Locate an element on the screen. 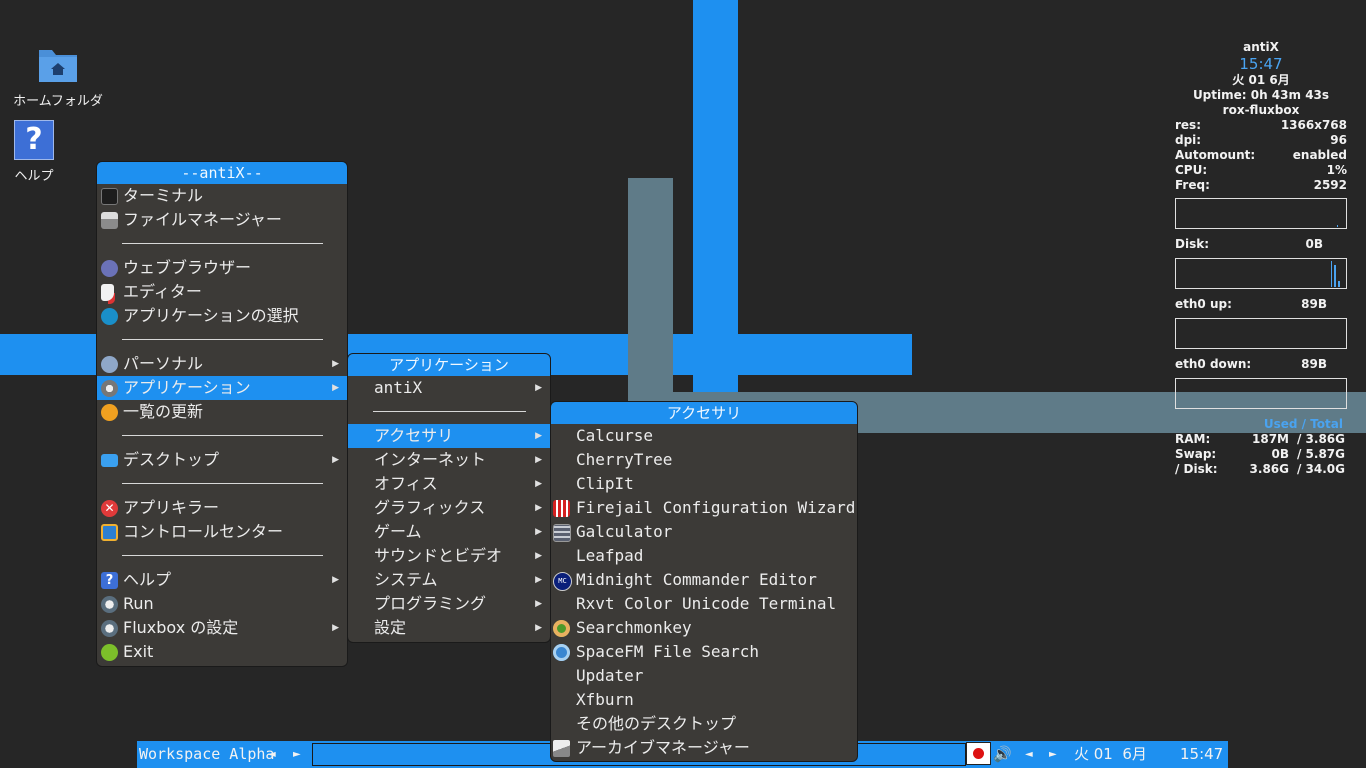  menu-item-help: ? ヘルプ ▶ is located at coordinates (222, 580).